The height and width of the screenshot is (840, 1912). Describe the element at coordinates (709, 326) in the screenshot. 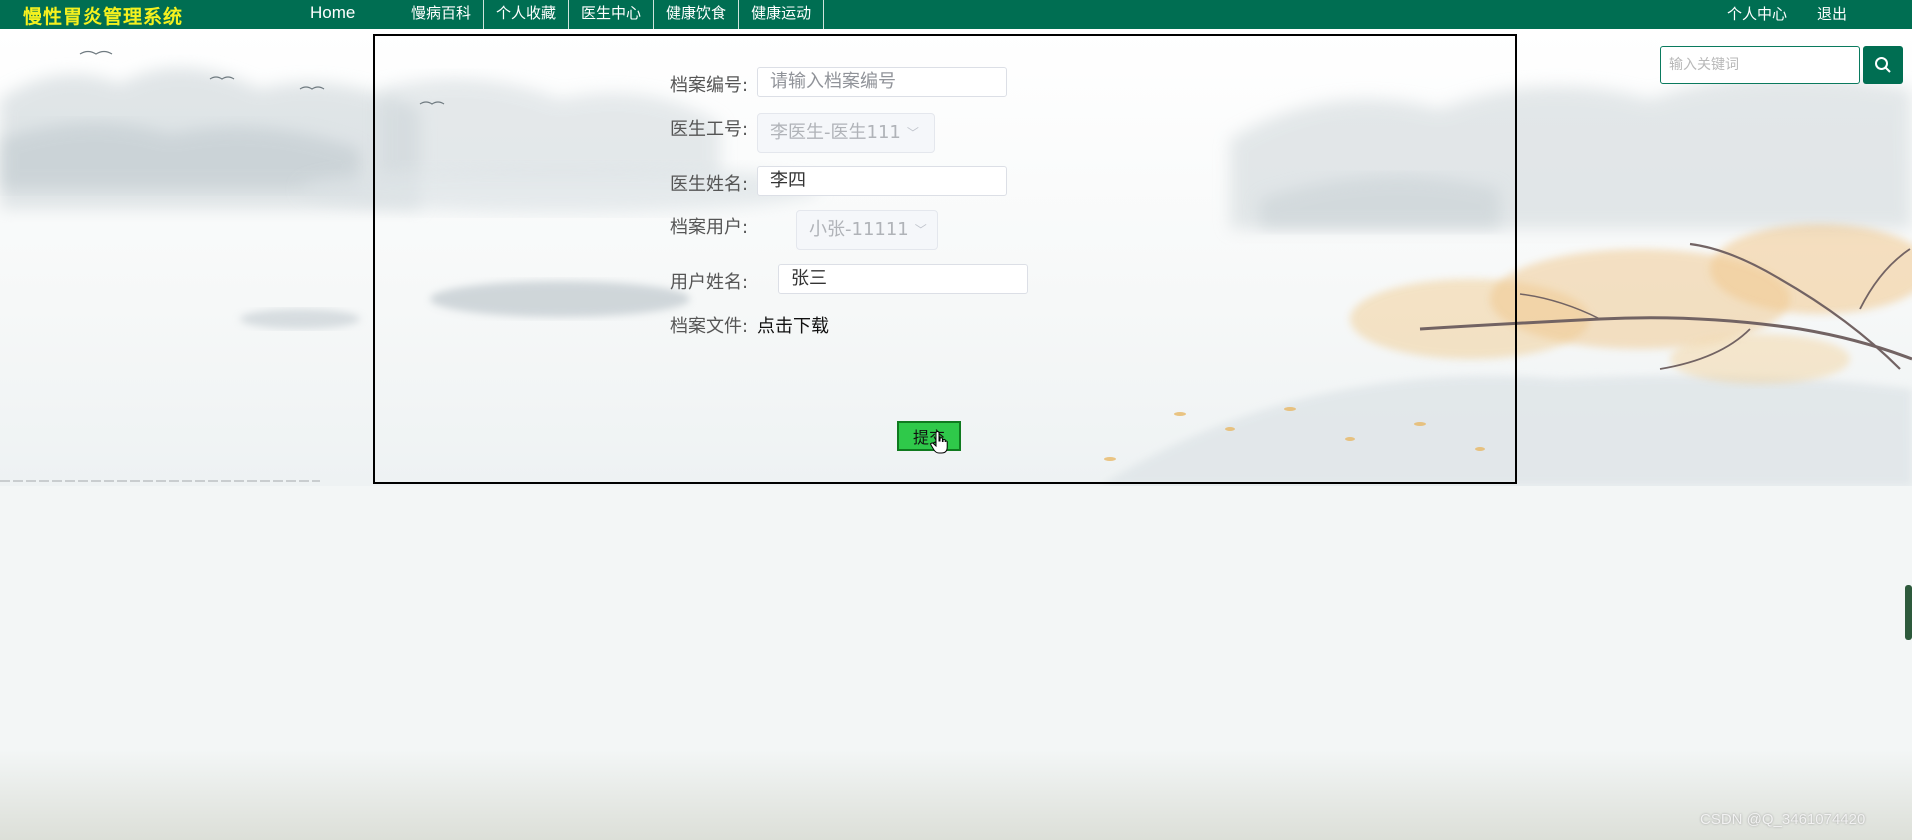

I see `archive-file-label: 档案文件:` at that location.